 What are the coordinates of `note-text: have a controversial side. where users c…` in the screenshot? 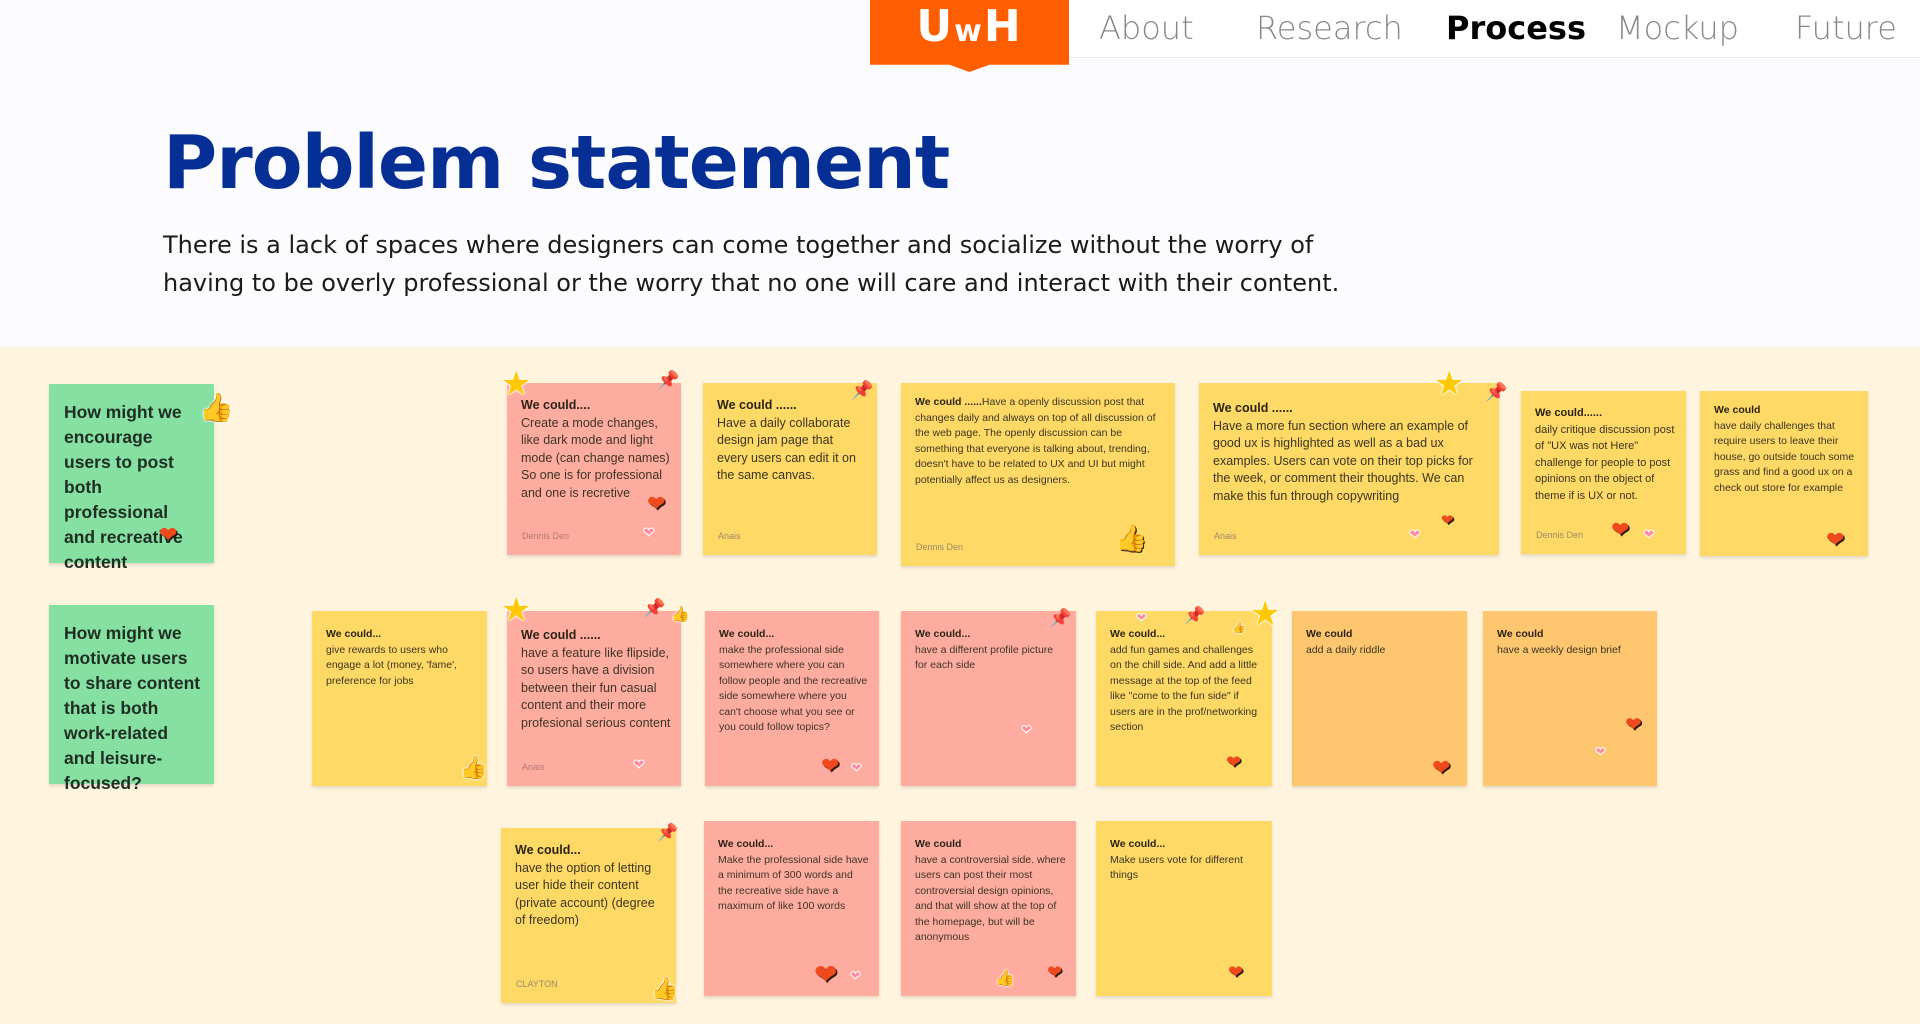 It's located at (990, 898).